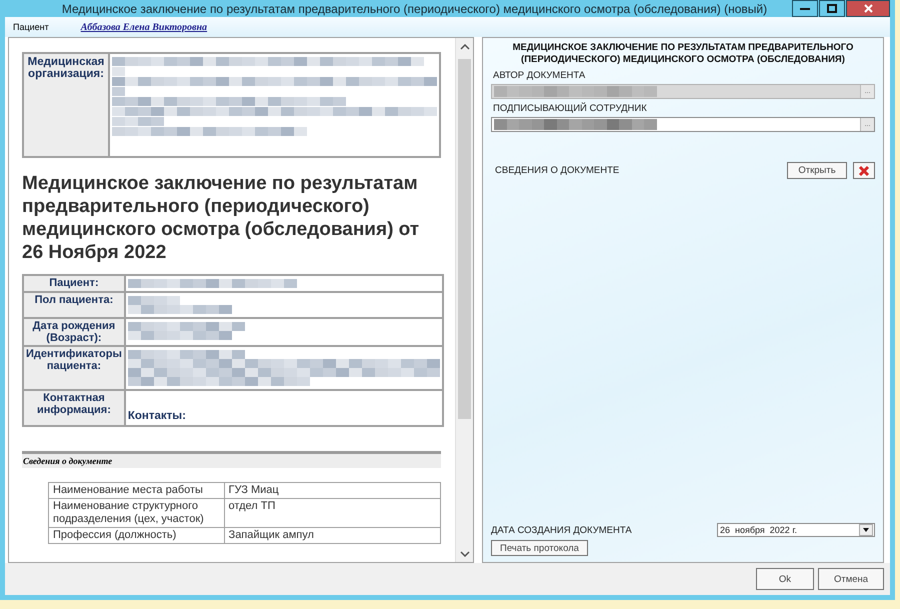  I want to click on field-label: АВТОР ДОКУМЕНТА, so click(539, 75).